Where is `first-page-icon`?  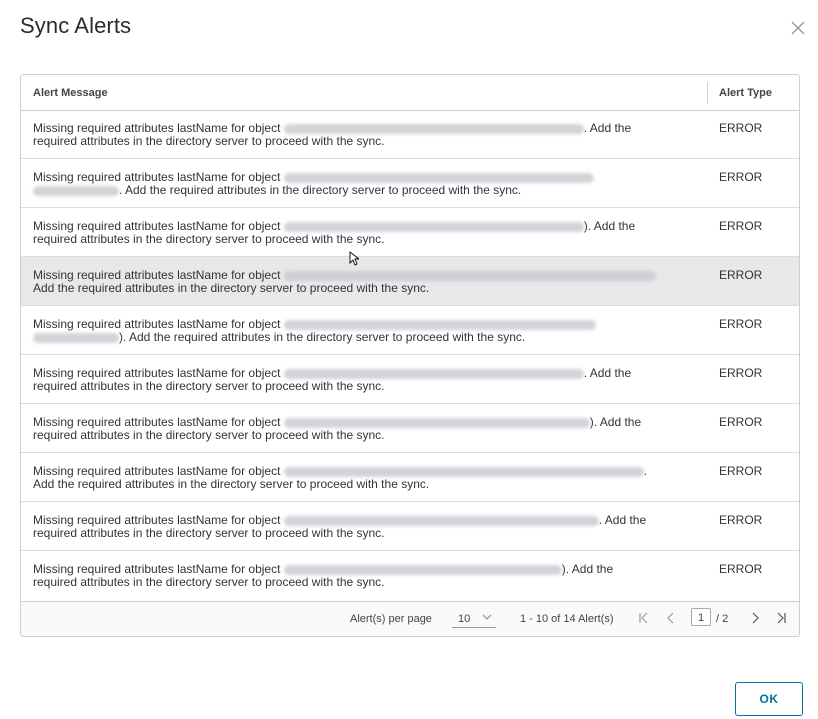 first-page-icon is located at coordinates (644, 618).